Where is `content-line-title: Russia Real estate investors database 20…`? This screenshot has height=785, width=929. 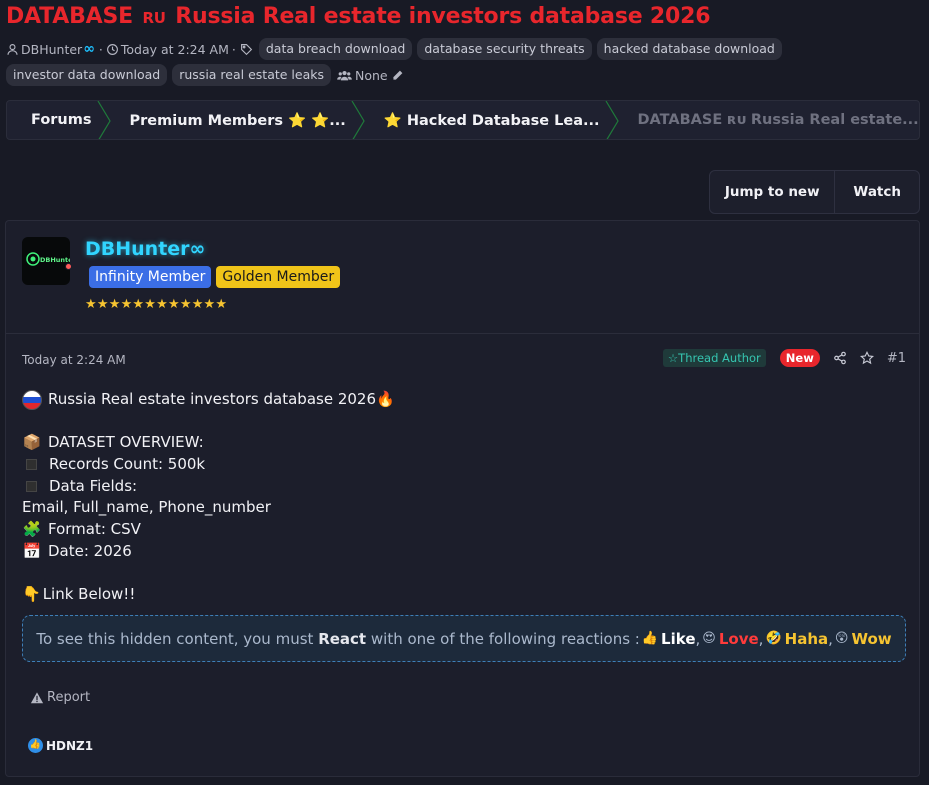
content-line-title: Russia Real estate investors database 20… is located at coordinates (464, 400).